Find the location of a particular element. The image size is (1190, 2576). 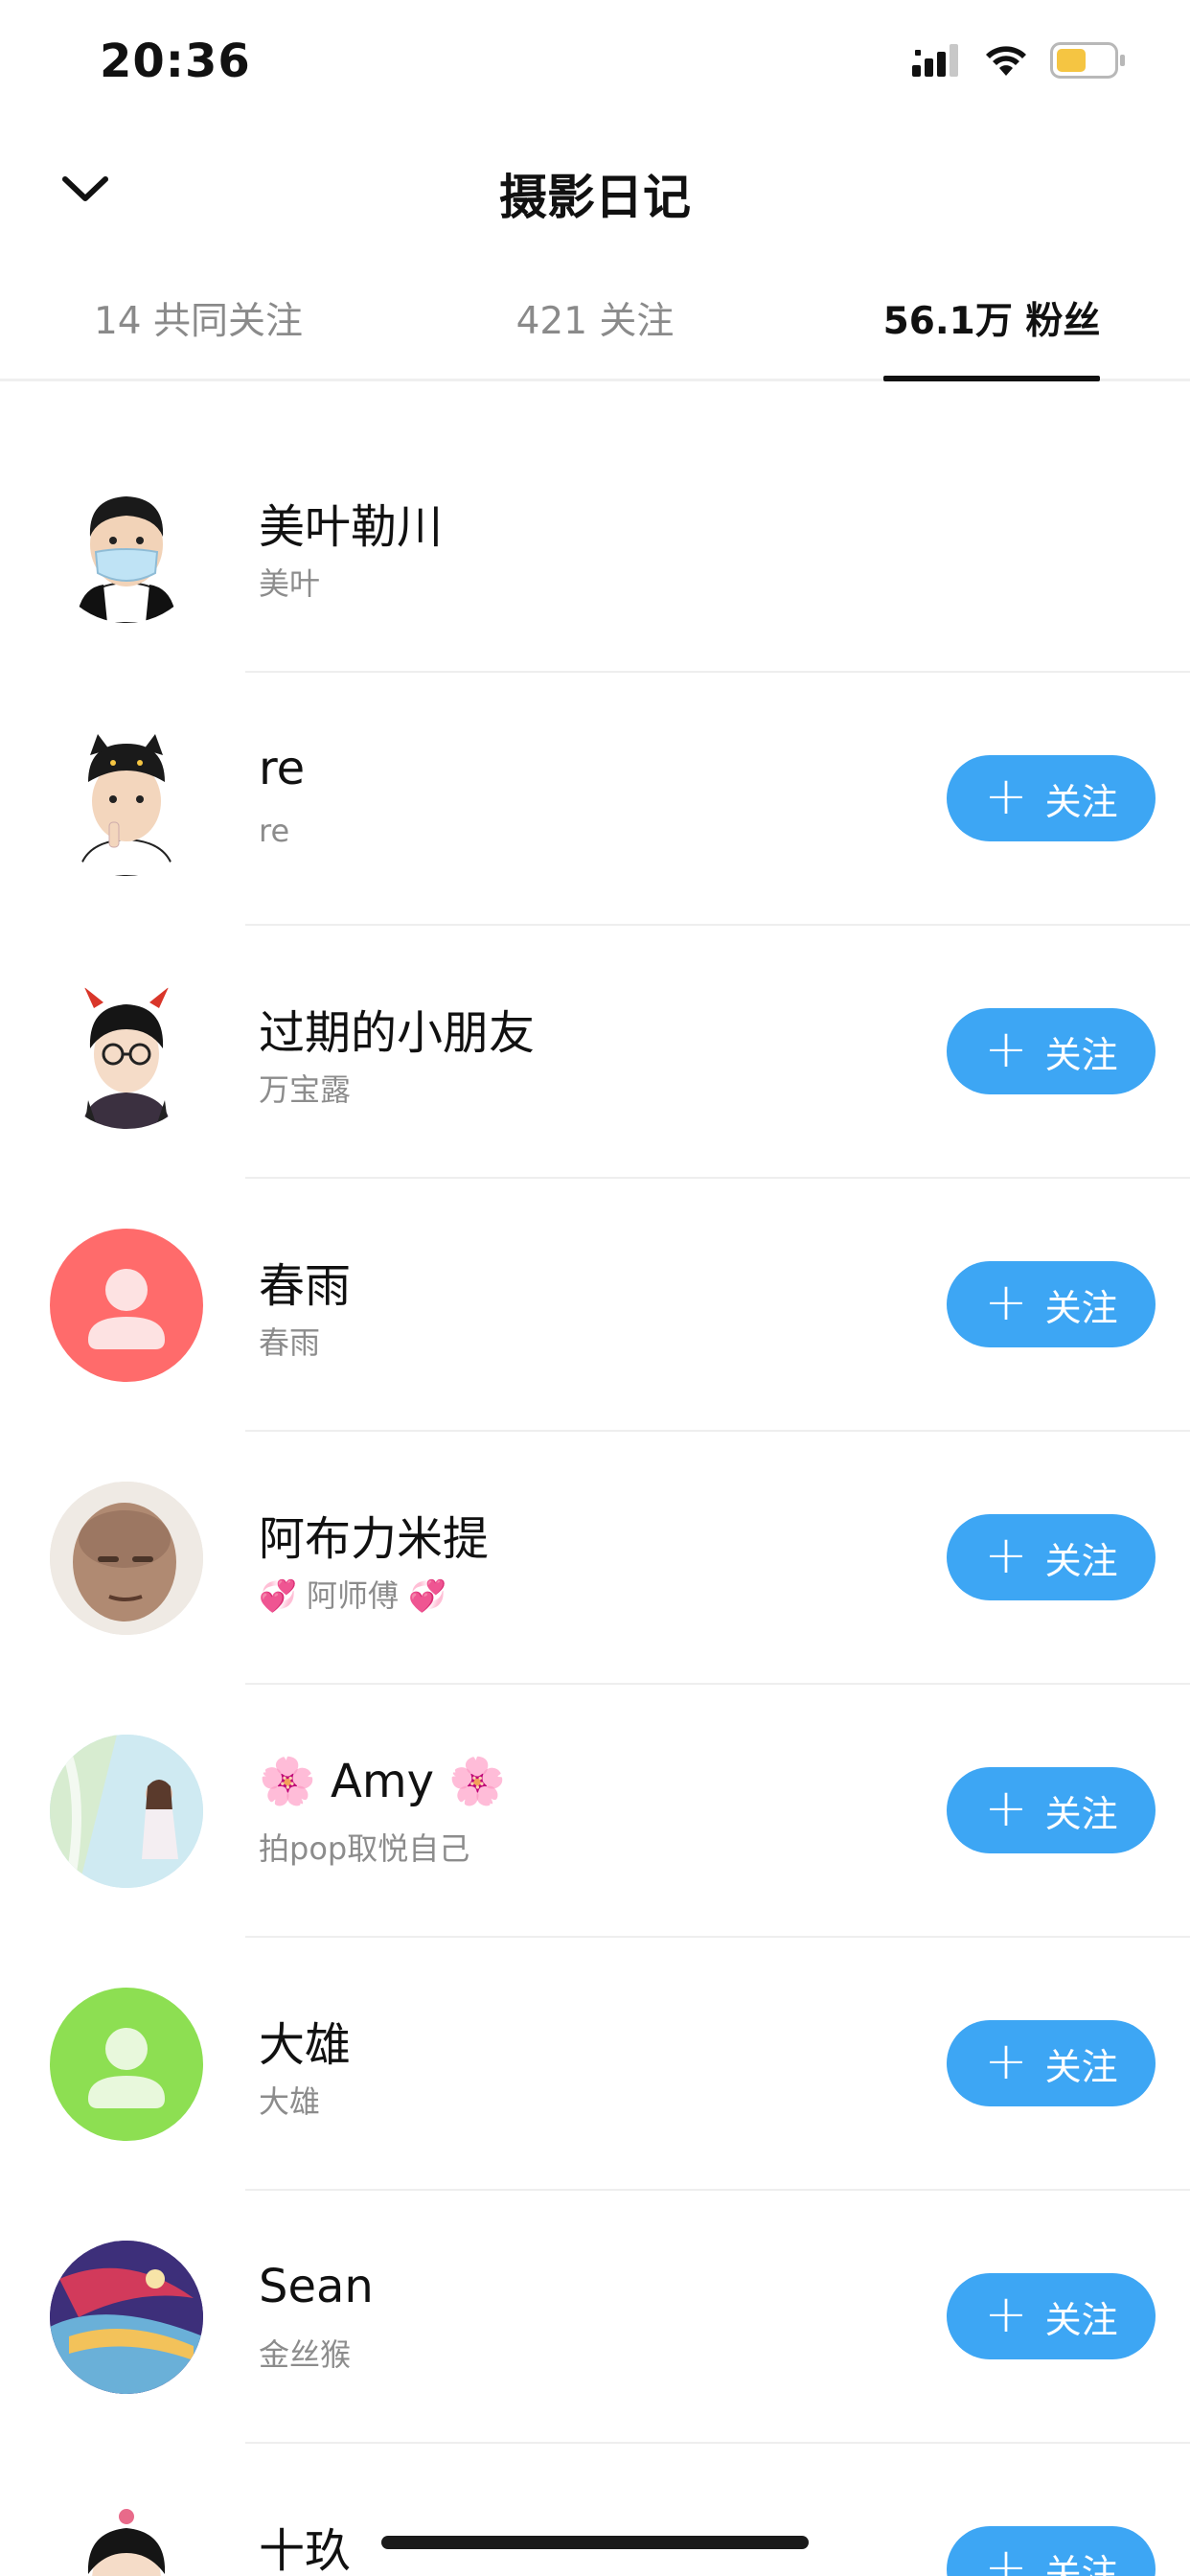

user-name: 过期的小朋友 is located at coordinates (397, 1033).